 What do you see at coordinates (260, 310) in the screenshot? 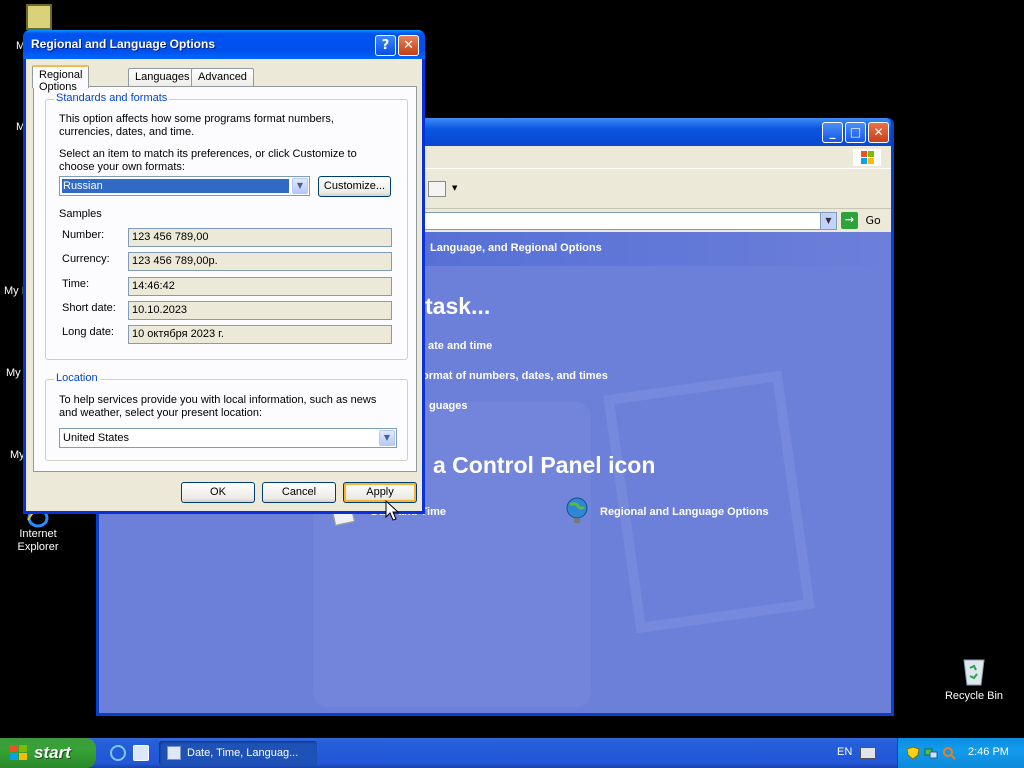
I see `sample-short-date-value: 10.10.2023` at bounding box center [260, 310].